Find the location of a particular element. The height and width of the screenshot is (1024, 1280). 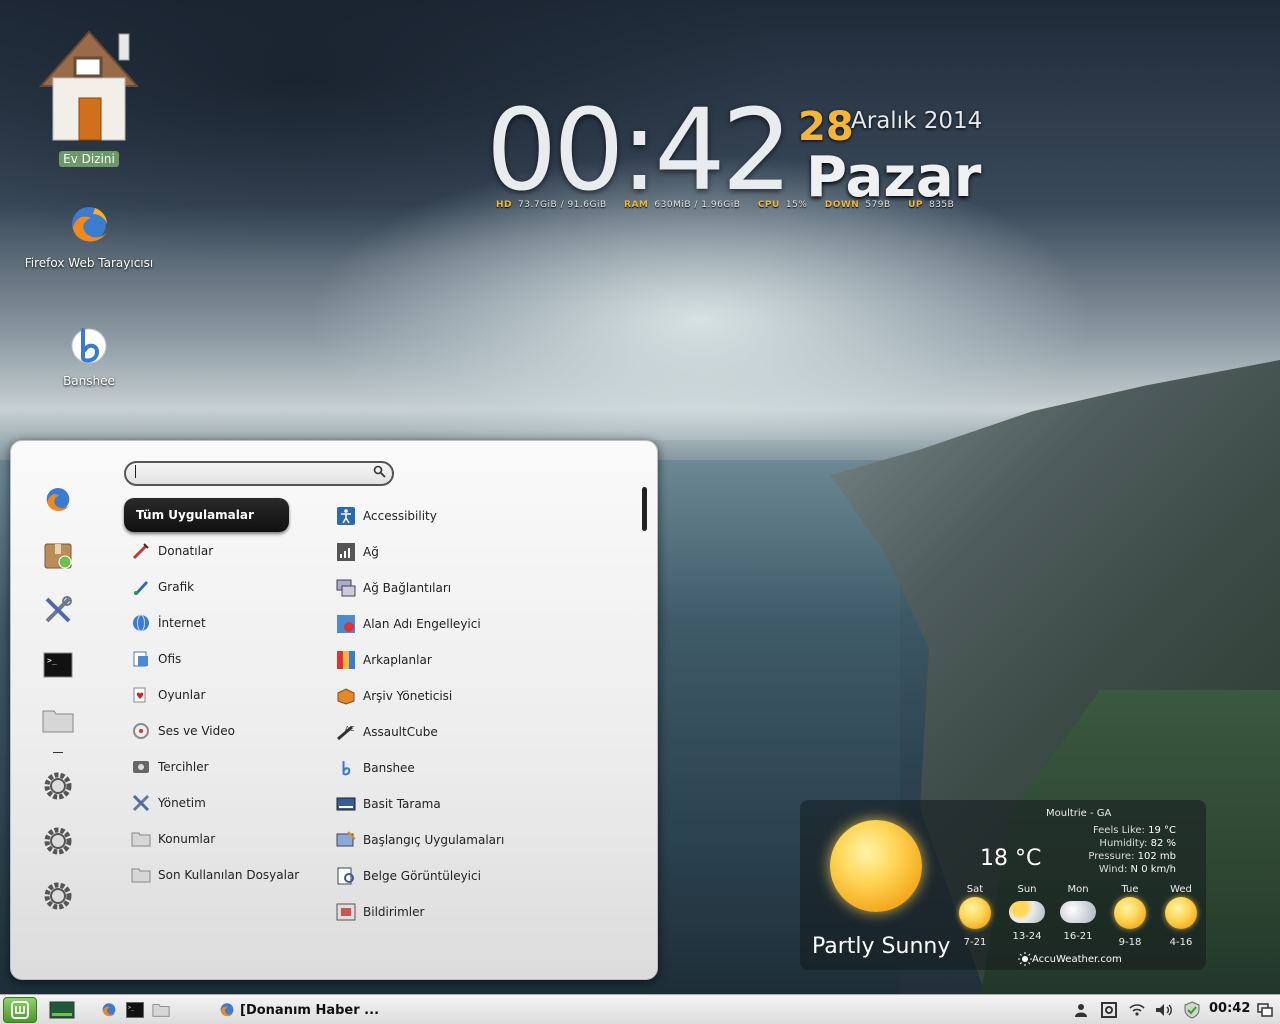

launcher-files is located at coordinates (161, 1010).